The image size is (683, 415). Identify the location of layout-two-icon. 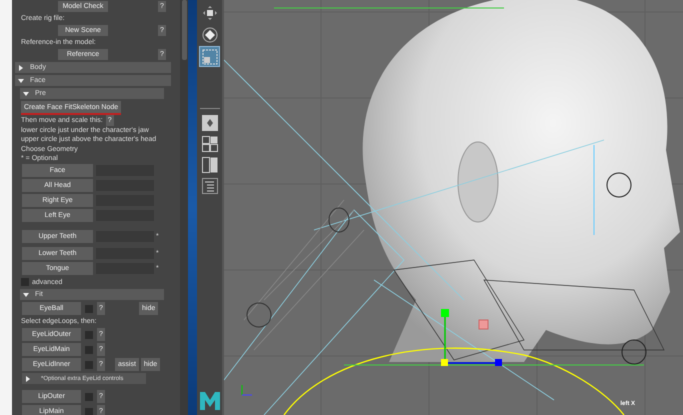
(210, 165).